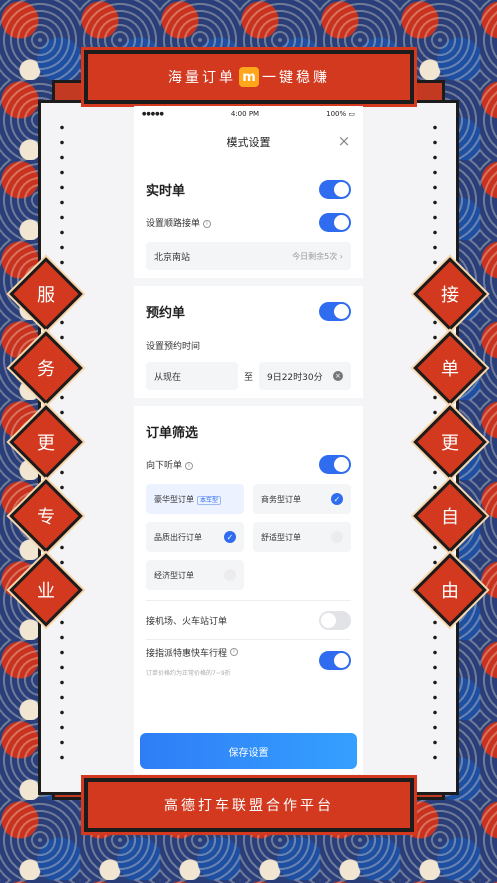 The image size is (497, 883). I want to click on time-from-value: 从现在, so click(168, 377).